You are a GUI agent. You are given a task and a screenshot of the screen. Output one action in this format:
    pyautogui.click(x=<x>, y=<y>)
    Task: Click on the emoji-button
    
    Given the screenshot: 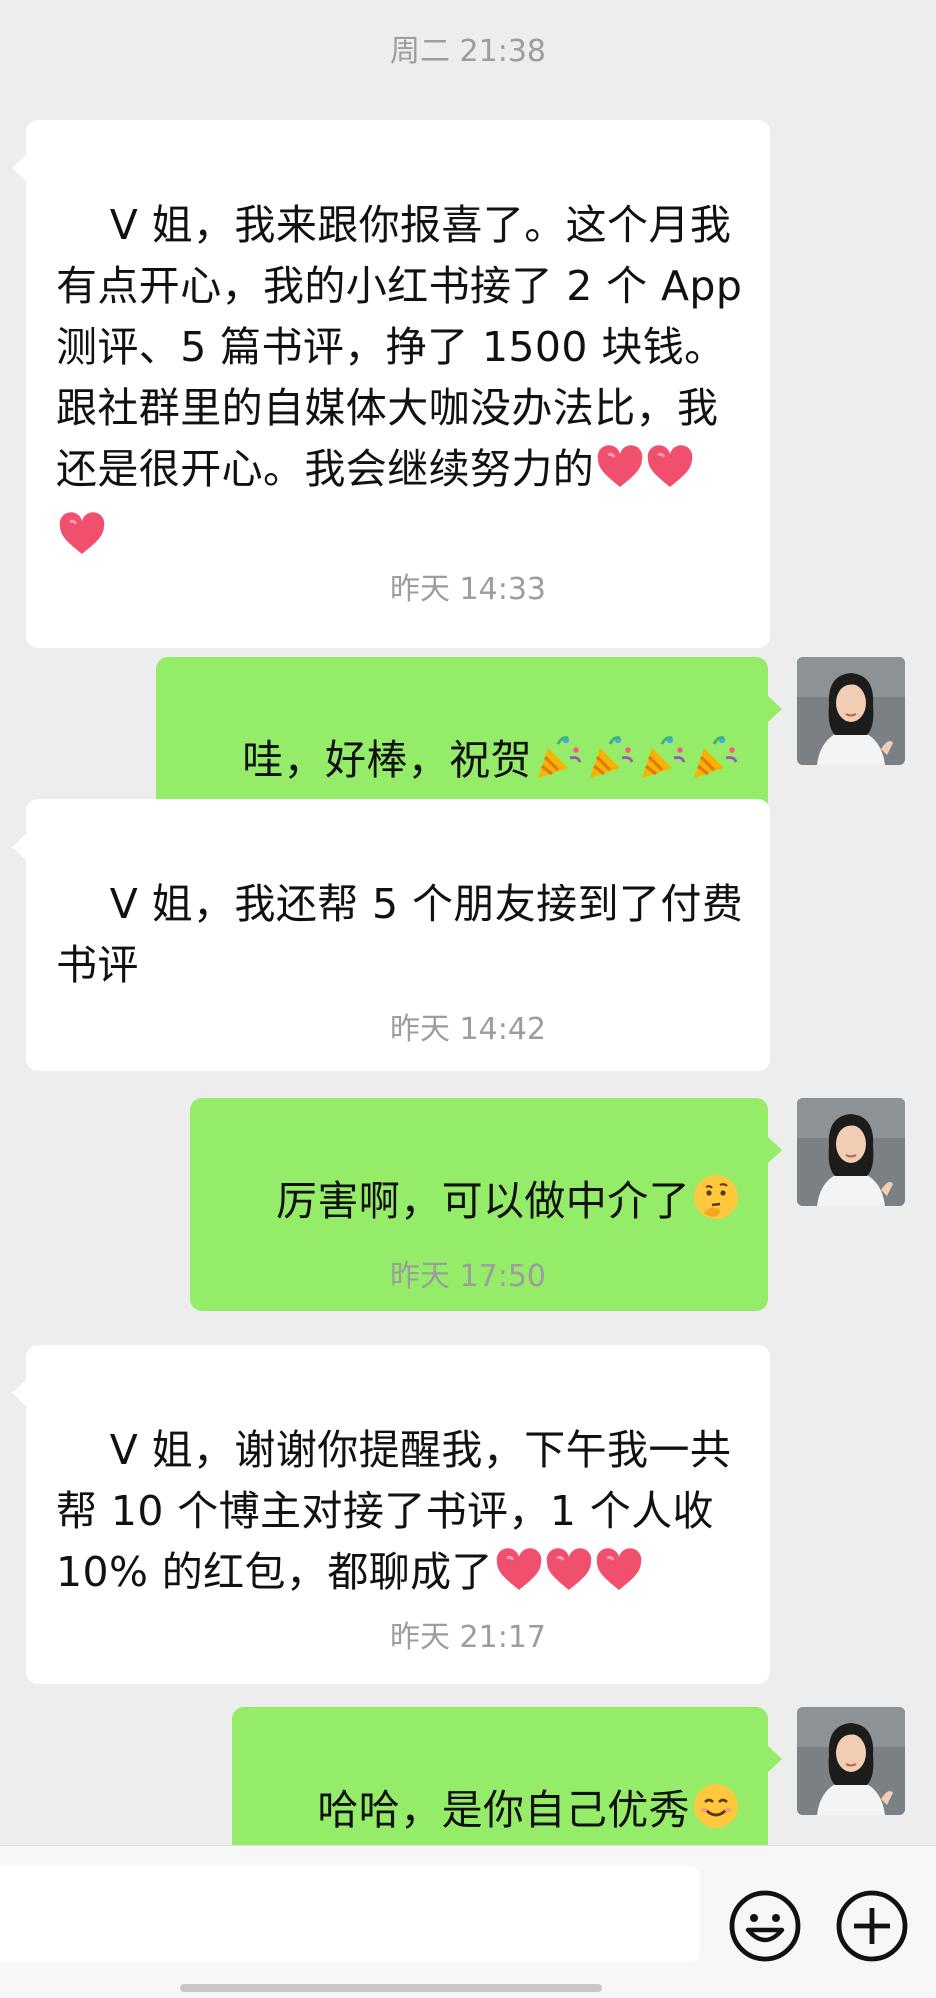 What is the action you would take?
    pyautogui.click(x=765, y=1926)
    